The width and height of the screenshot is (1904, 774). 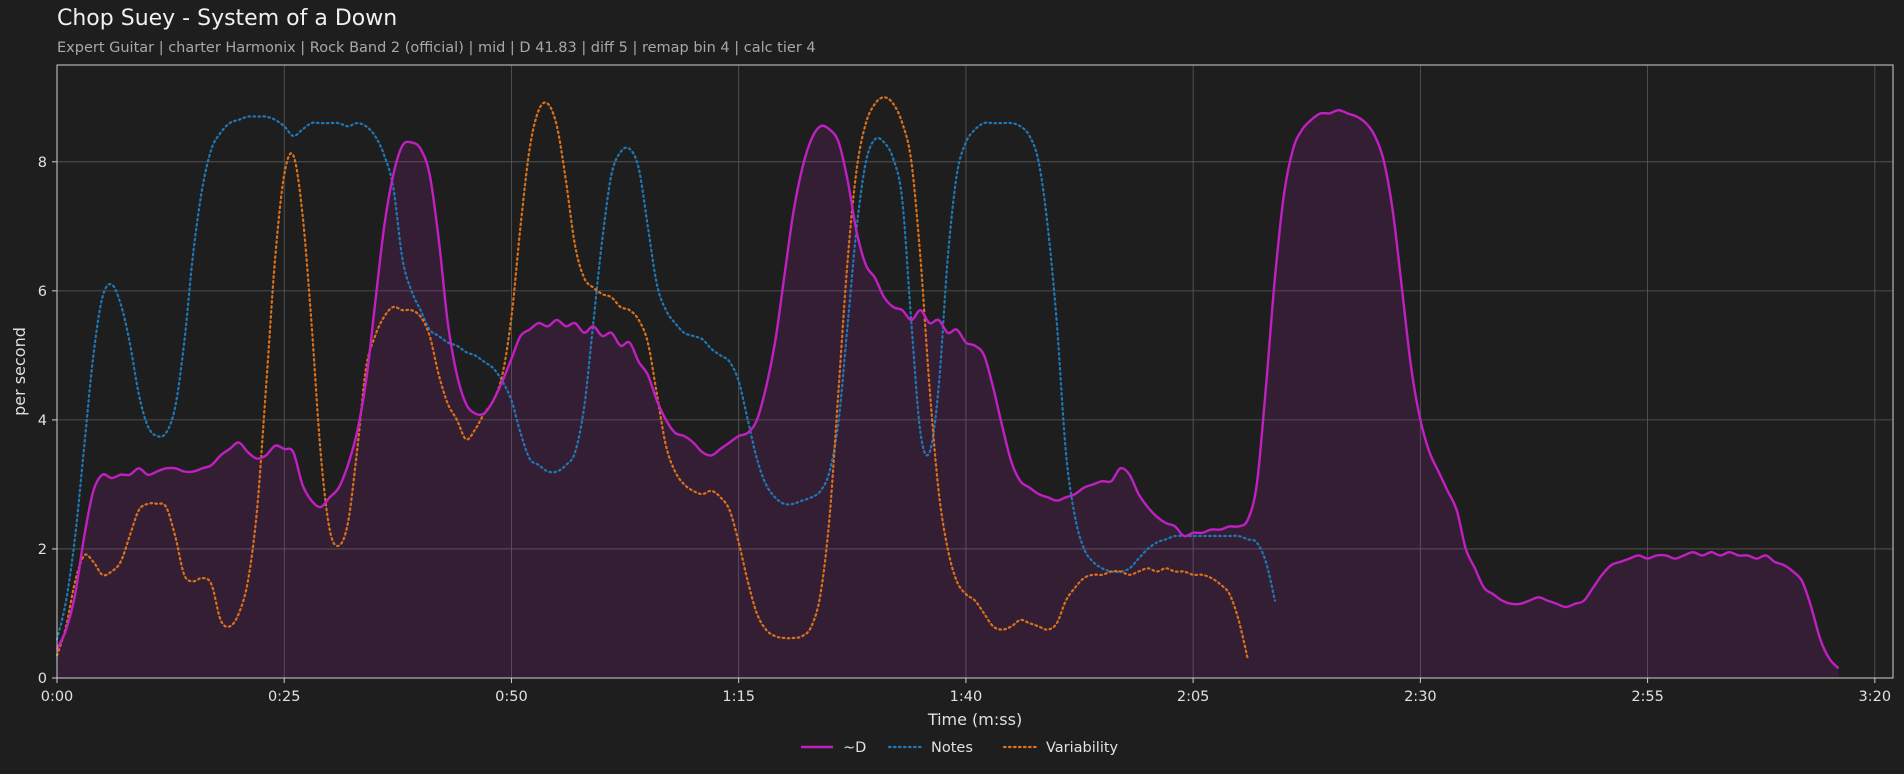 I want to click on legend-label-d: ~D, so click(x=854, y=748).